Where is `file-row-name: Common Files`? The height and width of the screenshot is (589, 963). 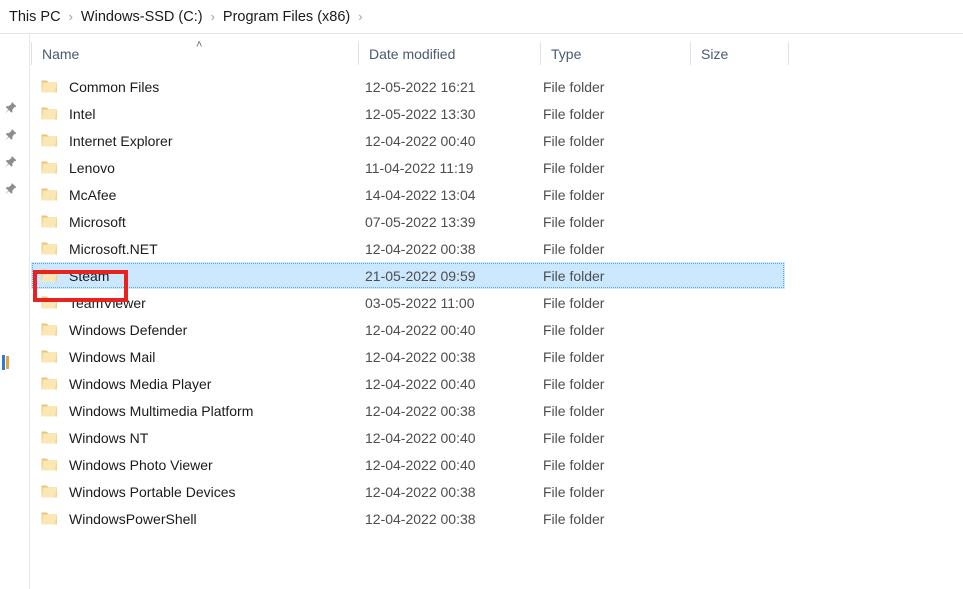
file-row-name: Common Files is located at coordinates (100, 86).